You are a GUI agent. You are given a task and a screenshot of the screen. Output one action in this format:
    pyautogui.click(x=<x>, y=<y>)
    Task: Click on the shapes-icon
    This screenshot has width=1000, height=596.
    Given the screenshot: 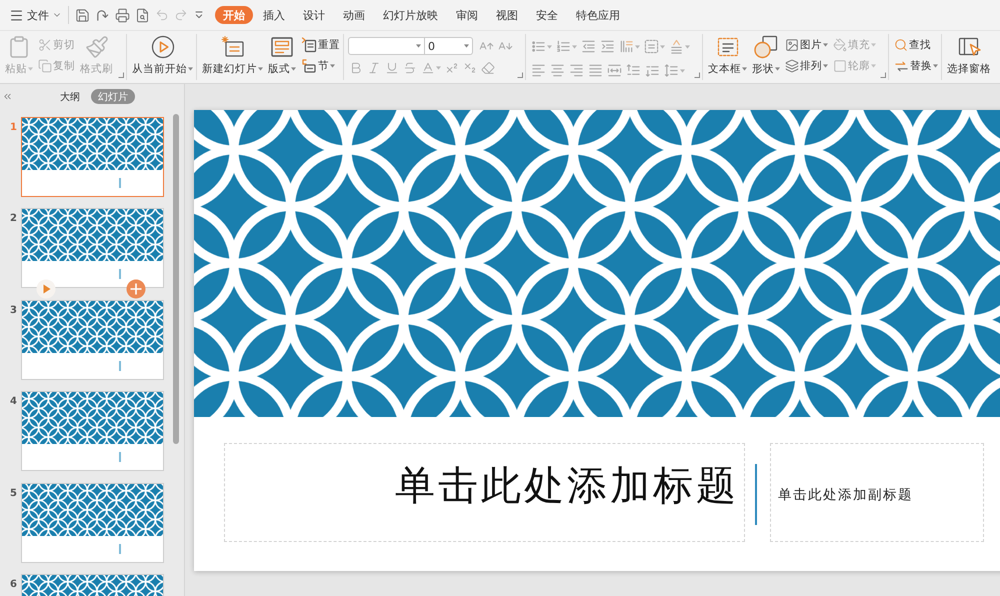 What is the action you would take?
    pyautogui.click(x=766, y=47)
    